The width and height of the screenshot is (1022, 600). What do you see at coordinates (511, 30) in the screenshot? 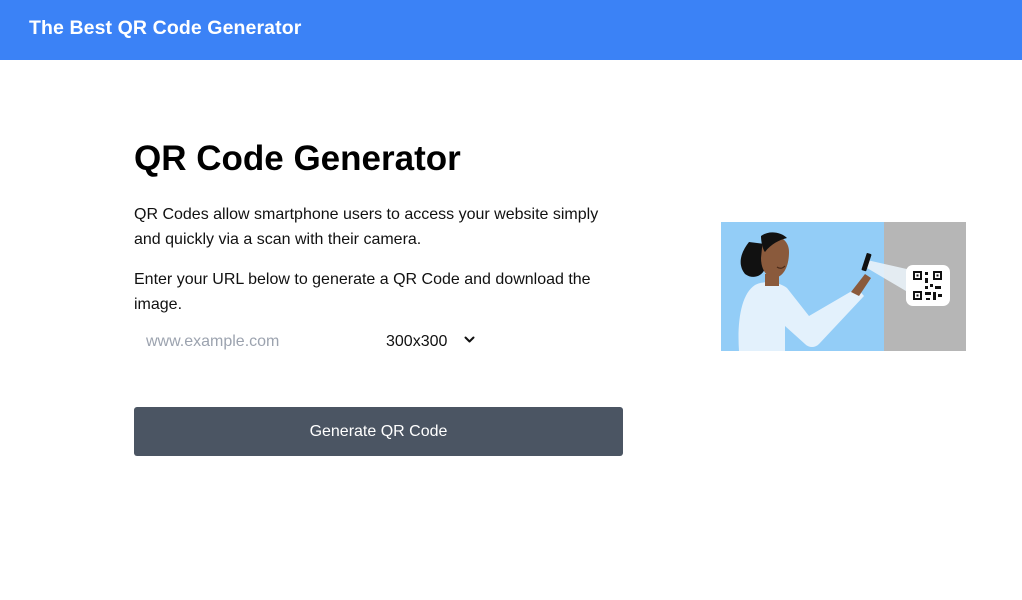
I see `top-navbar: The Best QR Code Generator` at bounding box center [511, 30].